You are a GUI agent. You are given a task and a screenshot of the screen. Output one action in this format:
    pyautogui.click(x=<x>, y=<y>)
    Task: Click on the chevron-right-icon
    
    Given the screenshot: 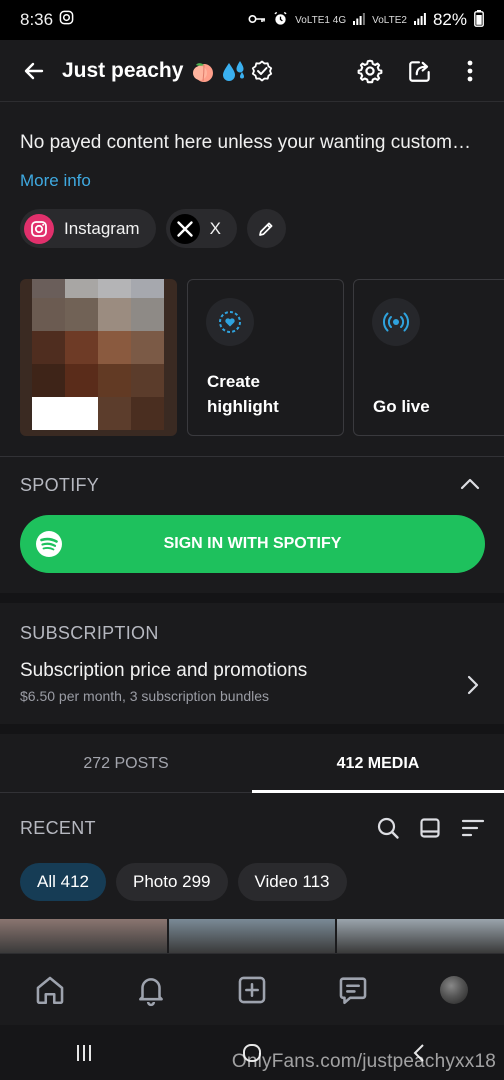 What is the action you would take?
    pyautogui.click(x=473, y=685)
    